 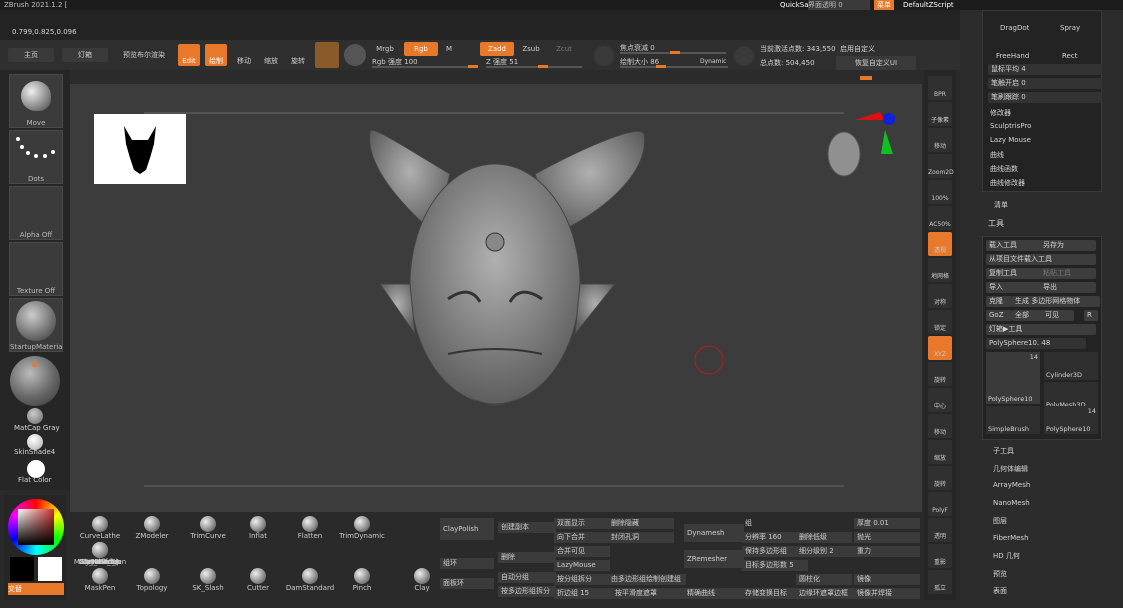 I want to click on spray-button: Spray, so click(x=1070, y=28).